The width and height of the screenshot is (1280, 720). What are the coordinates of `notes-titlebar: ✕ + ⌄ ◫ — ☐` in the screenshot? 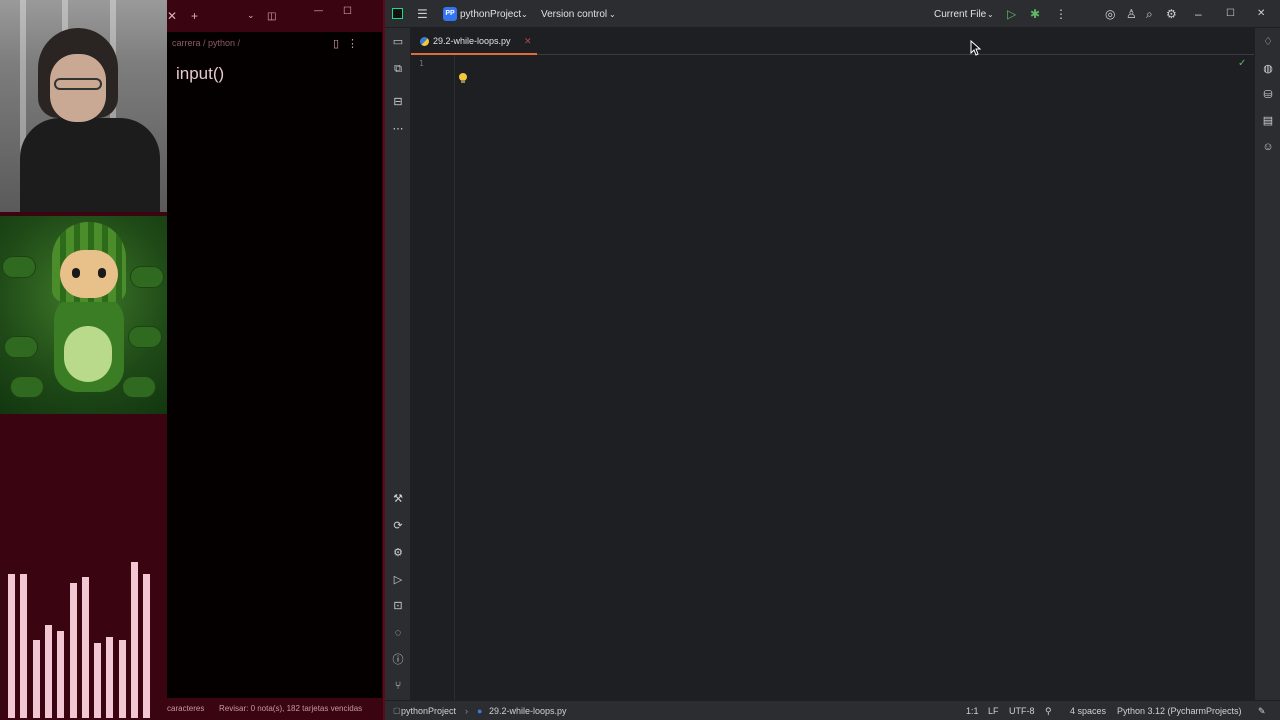 It's located at (275, 16).